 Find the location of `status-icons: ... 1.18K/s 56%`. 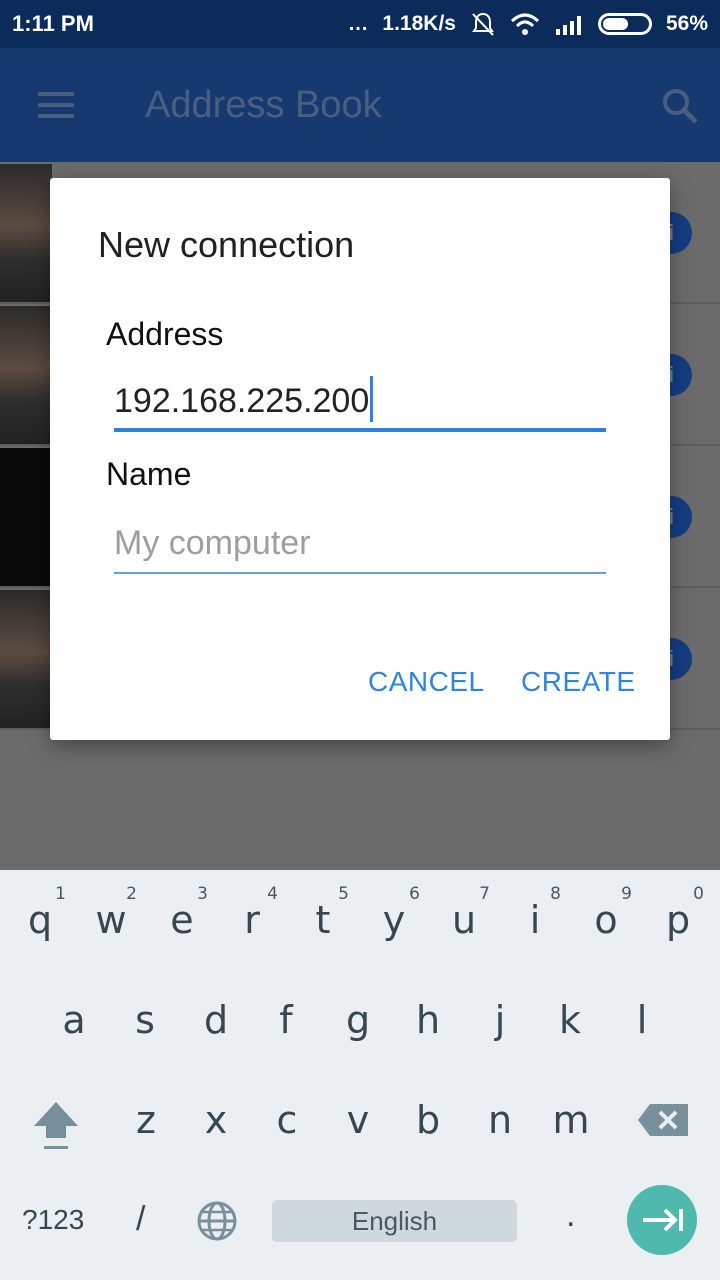

status-icons: ... 1.18K/s 56% is located at coordinates (528, 24).